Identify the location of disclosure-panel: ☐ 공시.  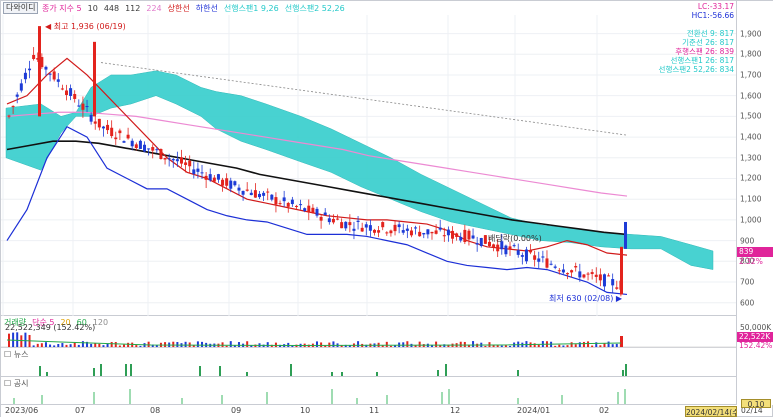
(368, 391).